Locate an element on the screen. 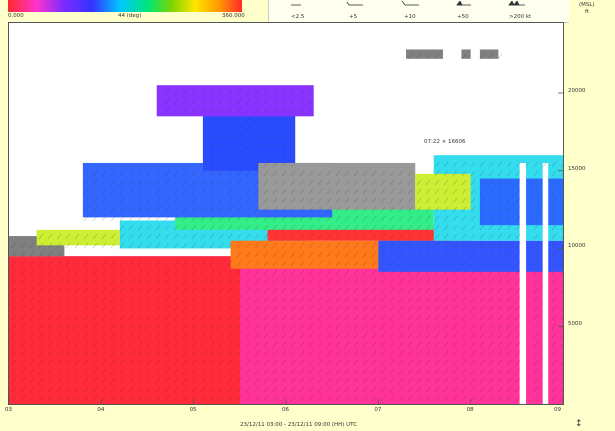 The image size is (615, 431). colorbar-max-label: 360.000 is located at coordinates (233, 16).